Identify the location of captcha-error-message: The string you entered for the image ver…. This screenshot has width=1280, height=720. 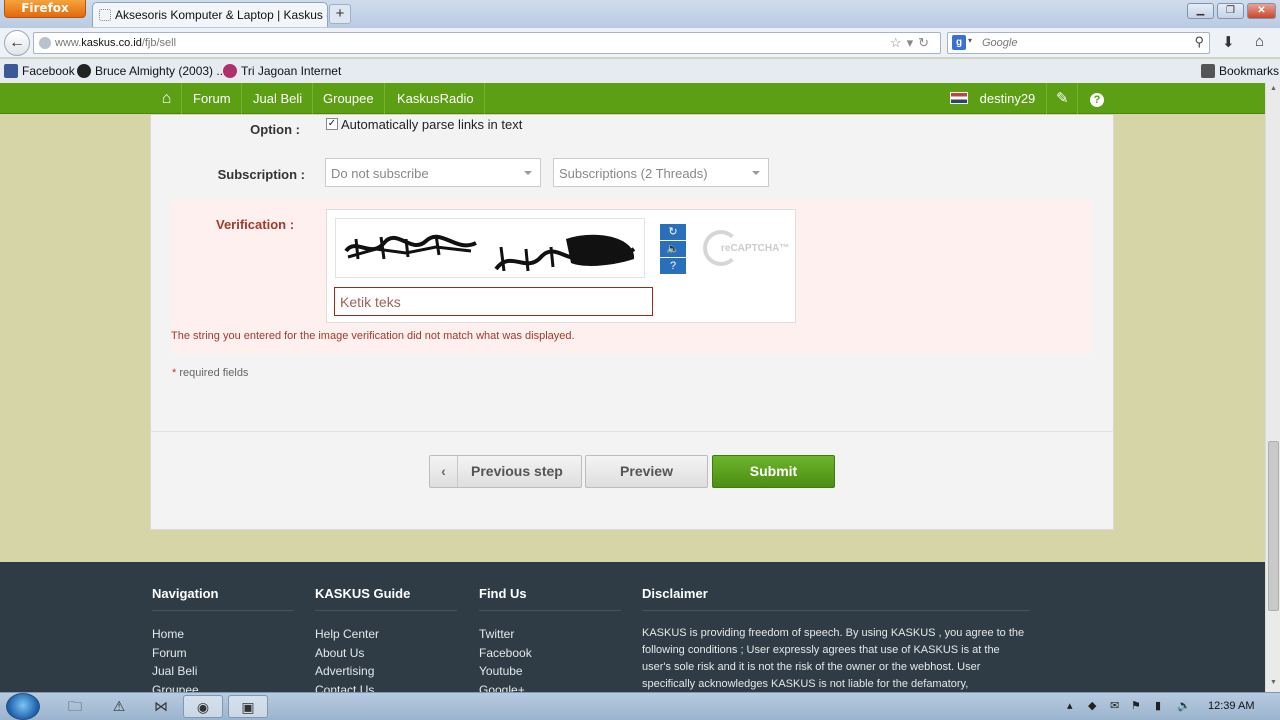
(373, 336).